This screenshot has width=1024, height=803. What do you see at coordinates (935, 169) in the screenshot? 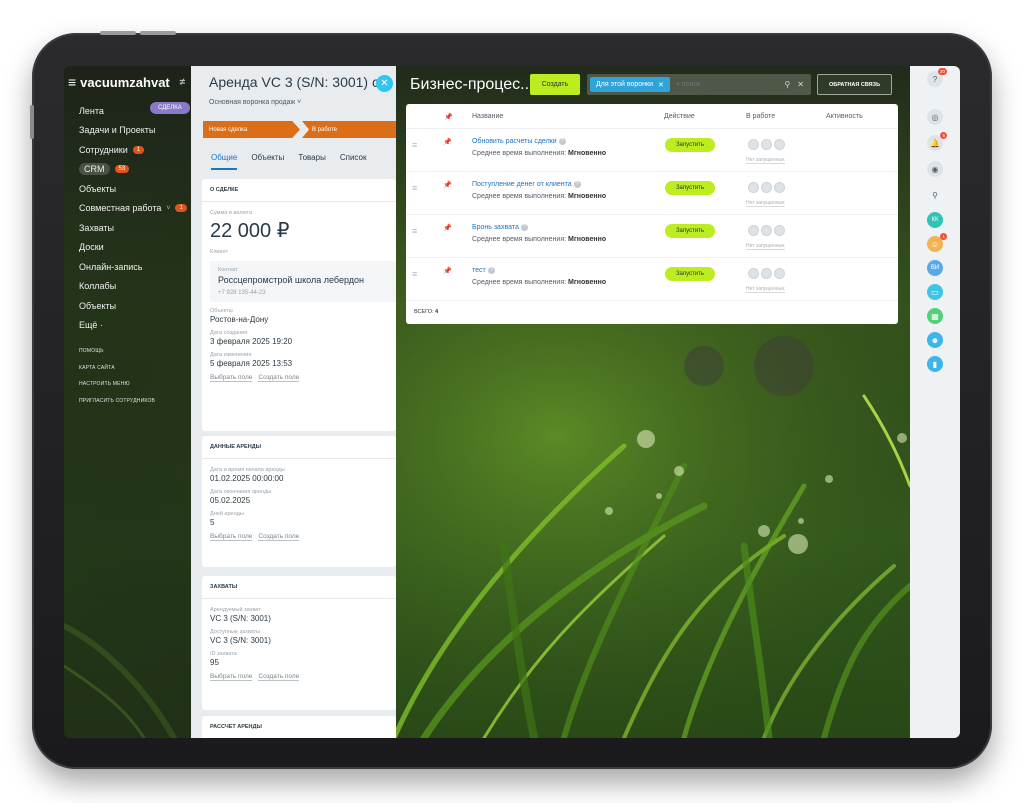
I see `chat-button: ◉` at bounding box center [935, 169].